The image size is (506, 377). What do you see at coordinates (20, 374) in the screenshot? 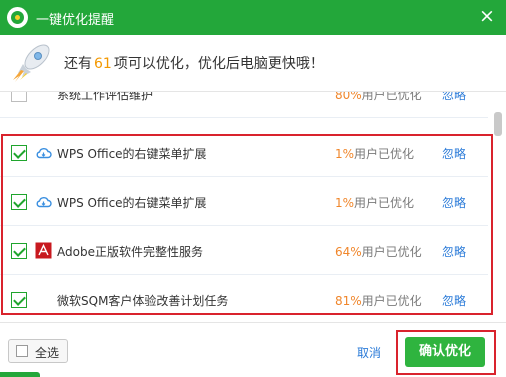
I see `status-strip` at bounding box center [20, 374].